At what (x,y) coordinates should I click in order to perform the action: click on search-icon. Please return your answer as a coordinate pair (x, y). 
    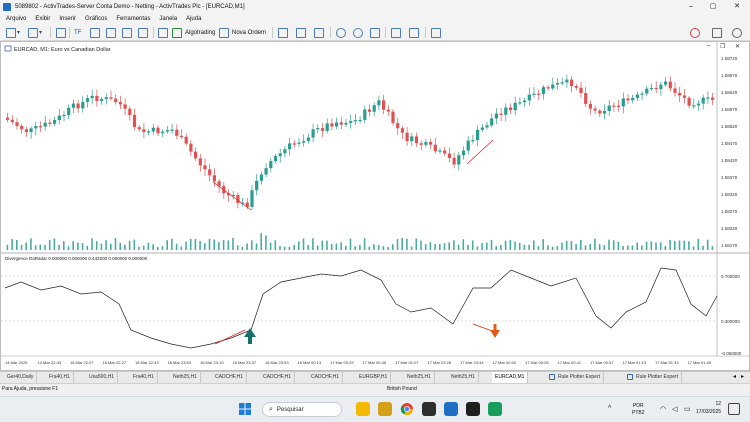
    Looking at the image, I should click on (737, 32).